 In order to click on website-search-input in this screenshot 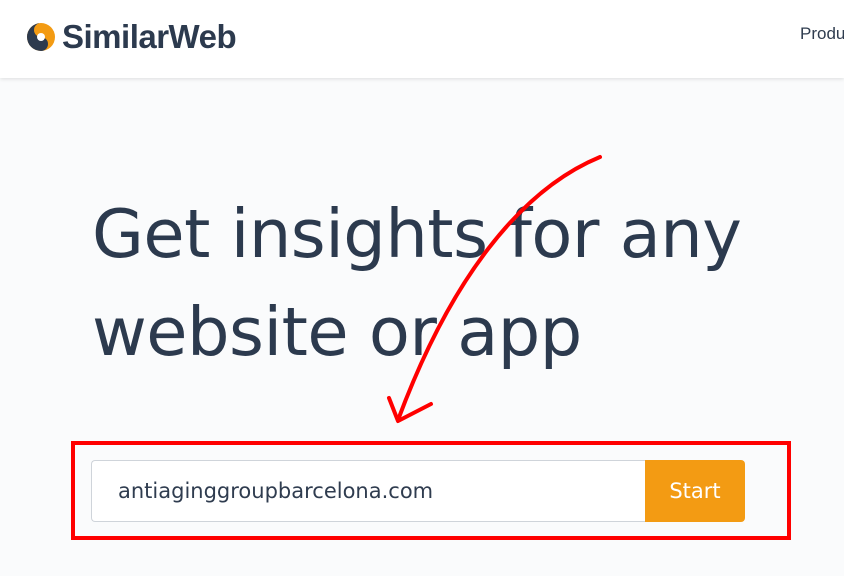, I will do `click(369, 491)`.